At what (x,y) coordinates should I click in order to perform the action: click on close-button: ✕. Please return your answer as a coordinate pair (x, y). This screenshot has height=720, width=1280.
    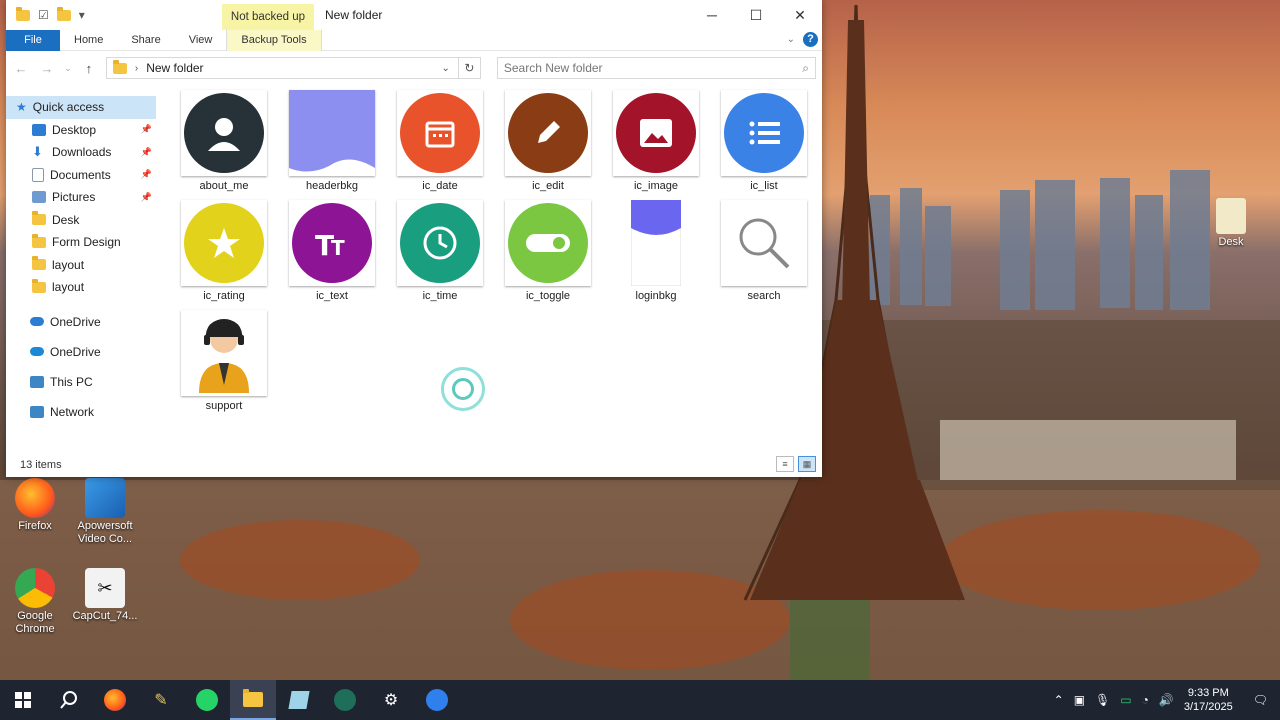
    Looking at the image, I should click on (800, 15).